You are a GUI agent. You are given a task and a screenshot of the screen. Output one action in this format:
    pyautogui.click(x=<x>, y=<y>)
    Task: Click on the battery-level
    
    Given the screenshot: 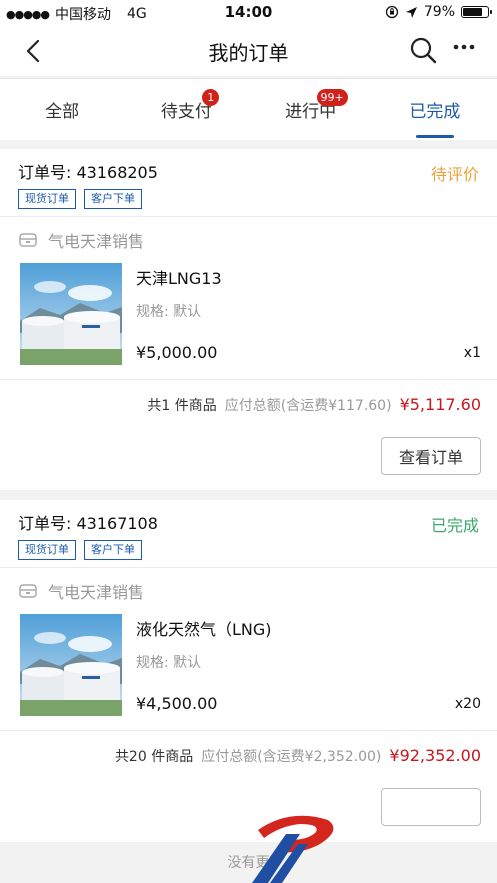 What is the action you would take?
    pyautogui.click(x=472, y=12)
    